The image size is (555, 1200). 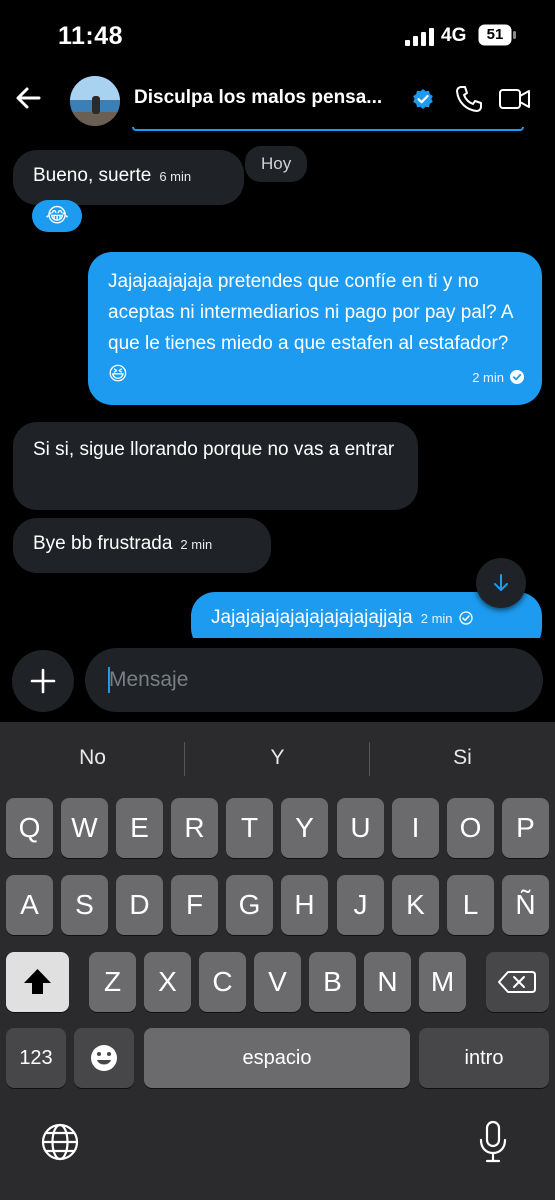 I want to click on attach-button, so click(x=43, y=681).